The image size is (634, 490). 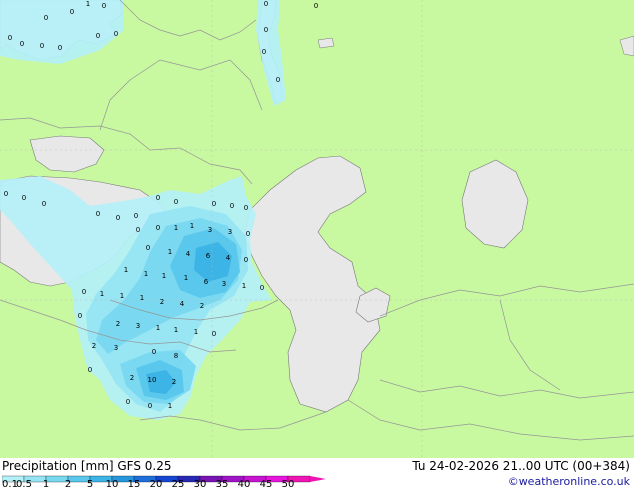 I want to click on scale-tick-label: 2, so click(x=68, y=484).